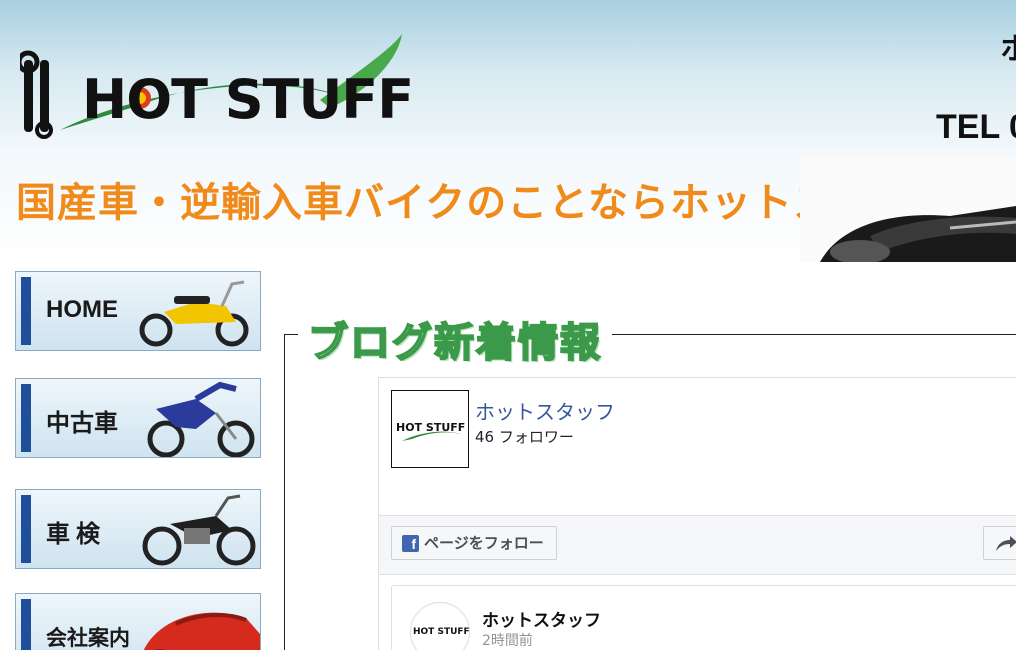 This screenshot has width=1016, height=650. I want to click on classic-bike-image, so click(199, 530).